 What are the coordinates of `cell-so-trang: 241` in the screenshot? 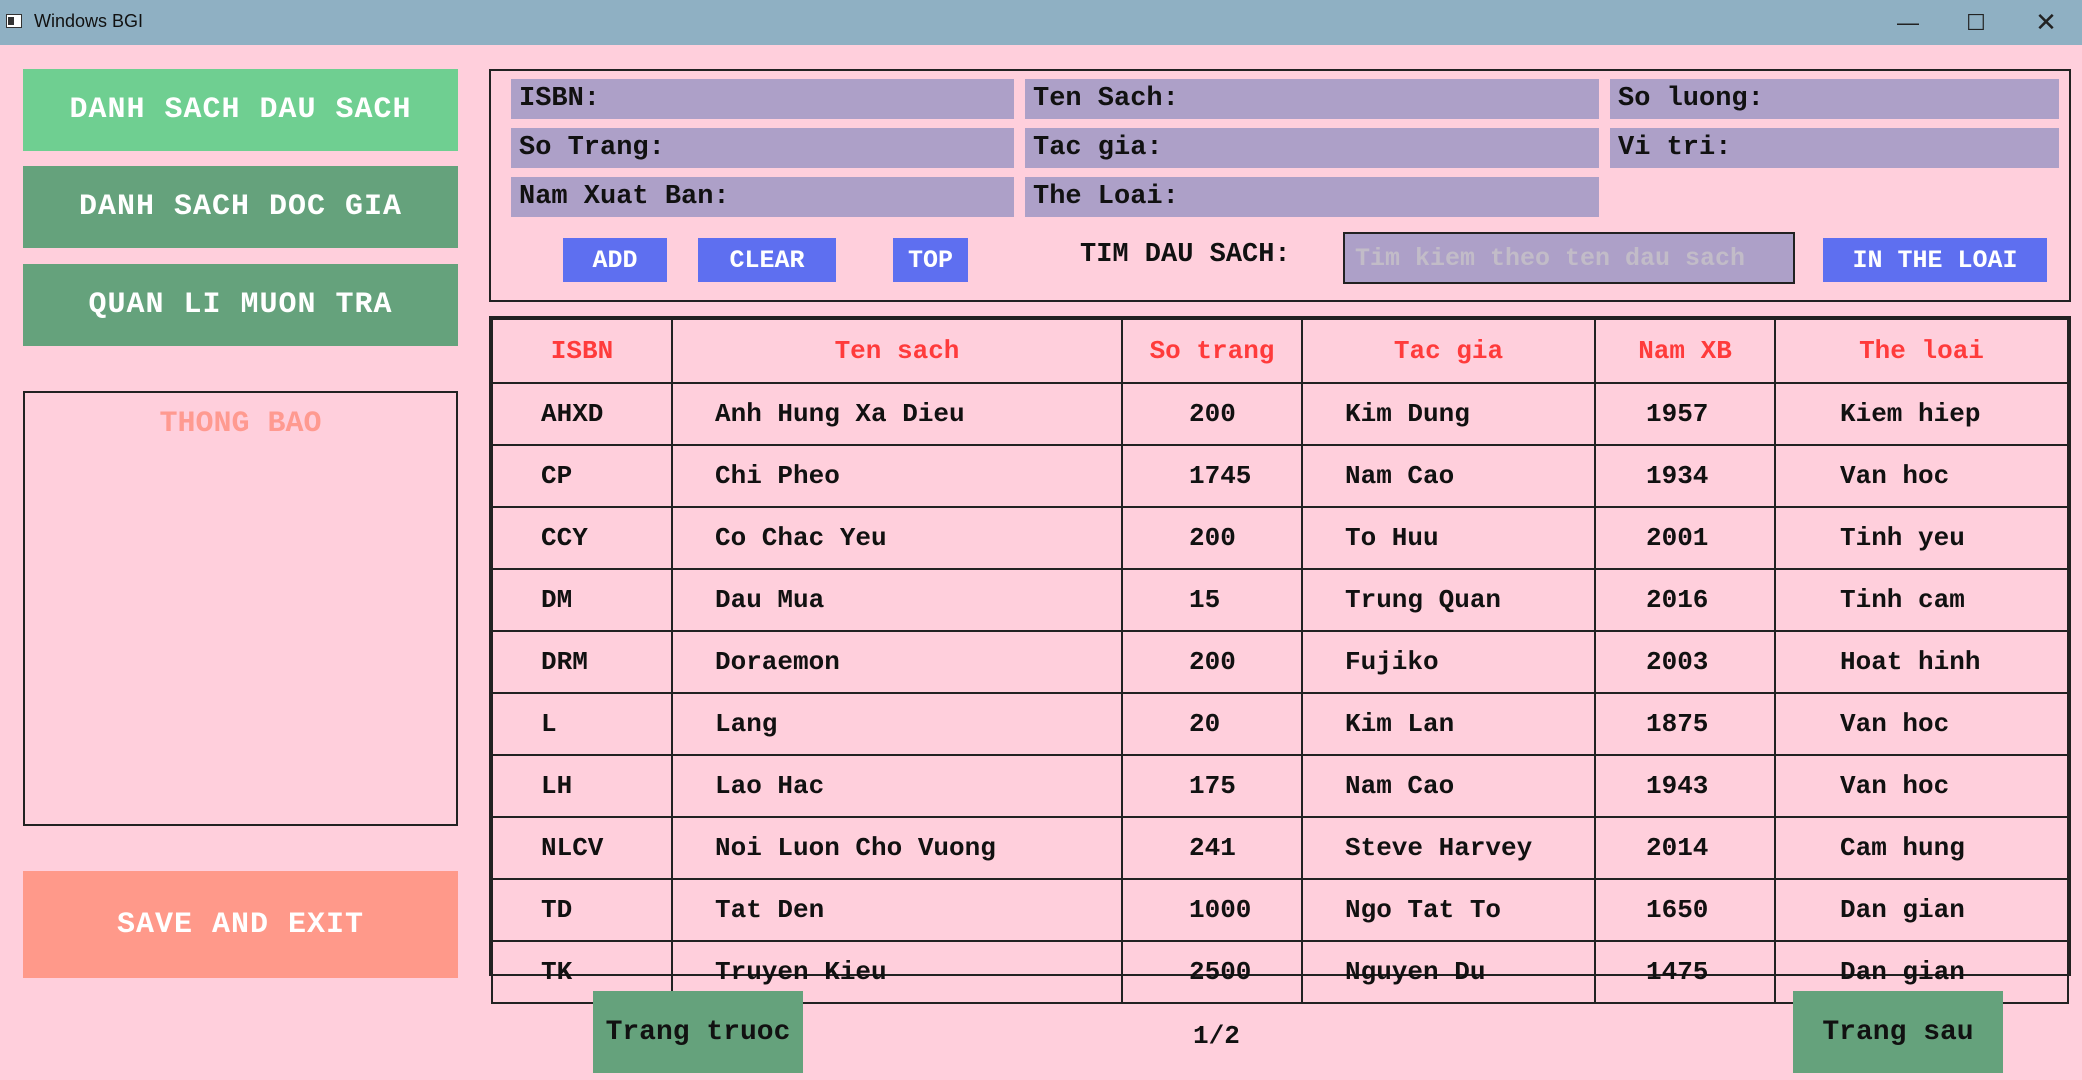 It's located at (1212, 848).